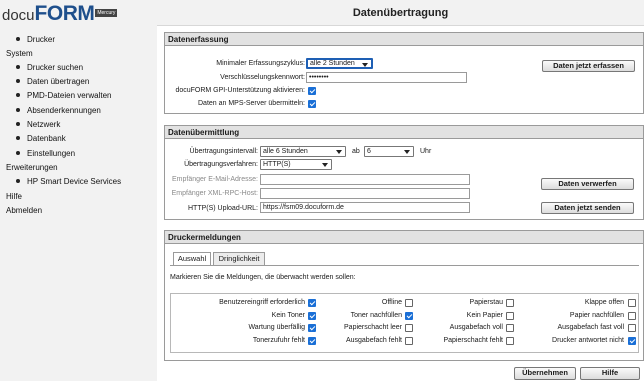 The width and height of the screenshot is (644, 381). What do you see at coordinates (510, 328) in the screenshot?
I see `checkbox-ausgabefach-voll` at bounding box center [510, 328].